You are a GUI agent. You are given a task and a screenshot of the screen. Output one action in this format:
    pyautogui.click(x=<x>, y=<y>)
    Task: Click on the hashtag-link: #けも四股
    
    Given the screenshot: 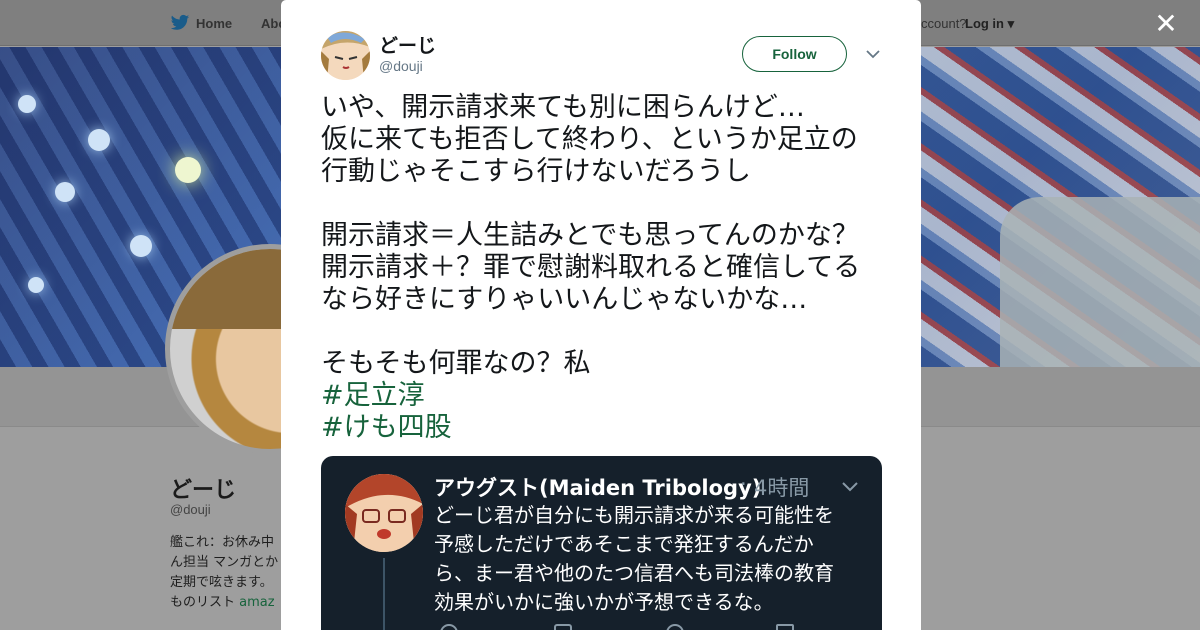 What is the action you would take?
    pyautogui.click(x=606, y=428)
    